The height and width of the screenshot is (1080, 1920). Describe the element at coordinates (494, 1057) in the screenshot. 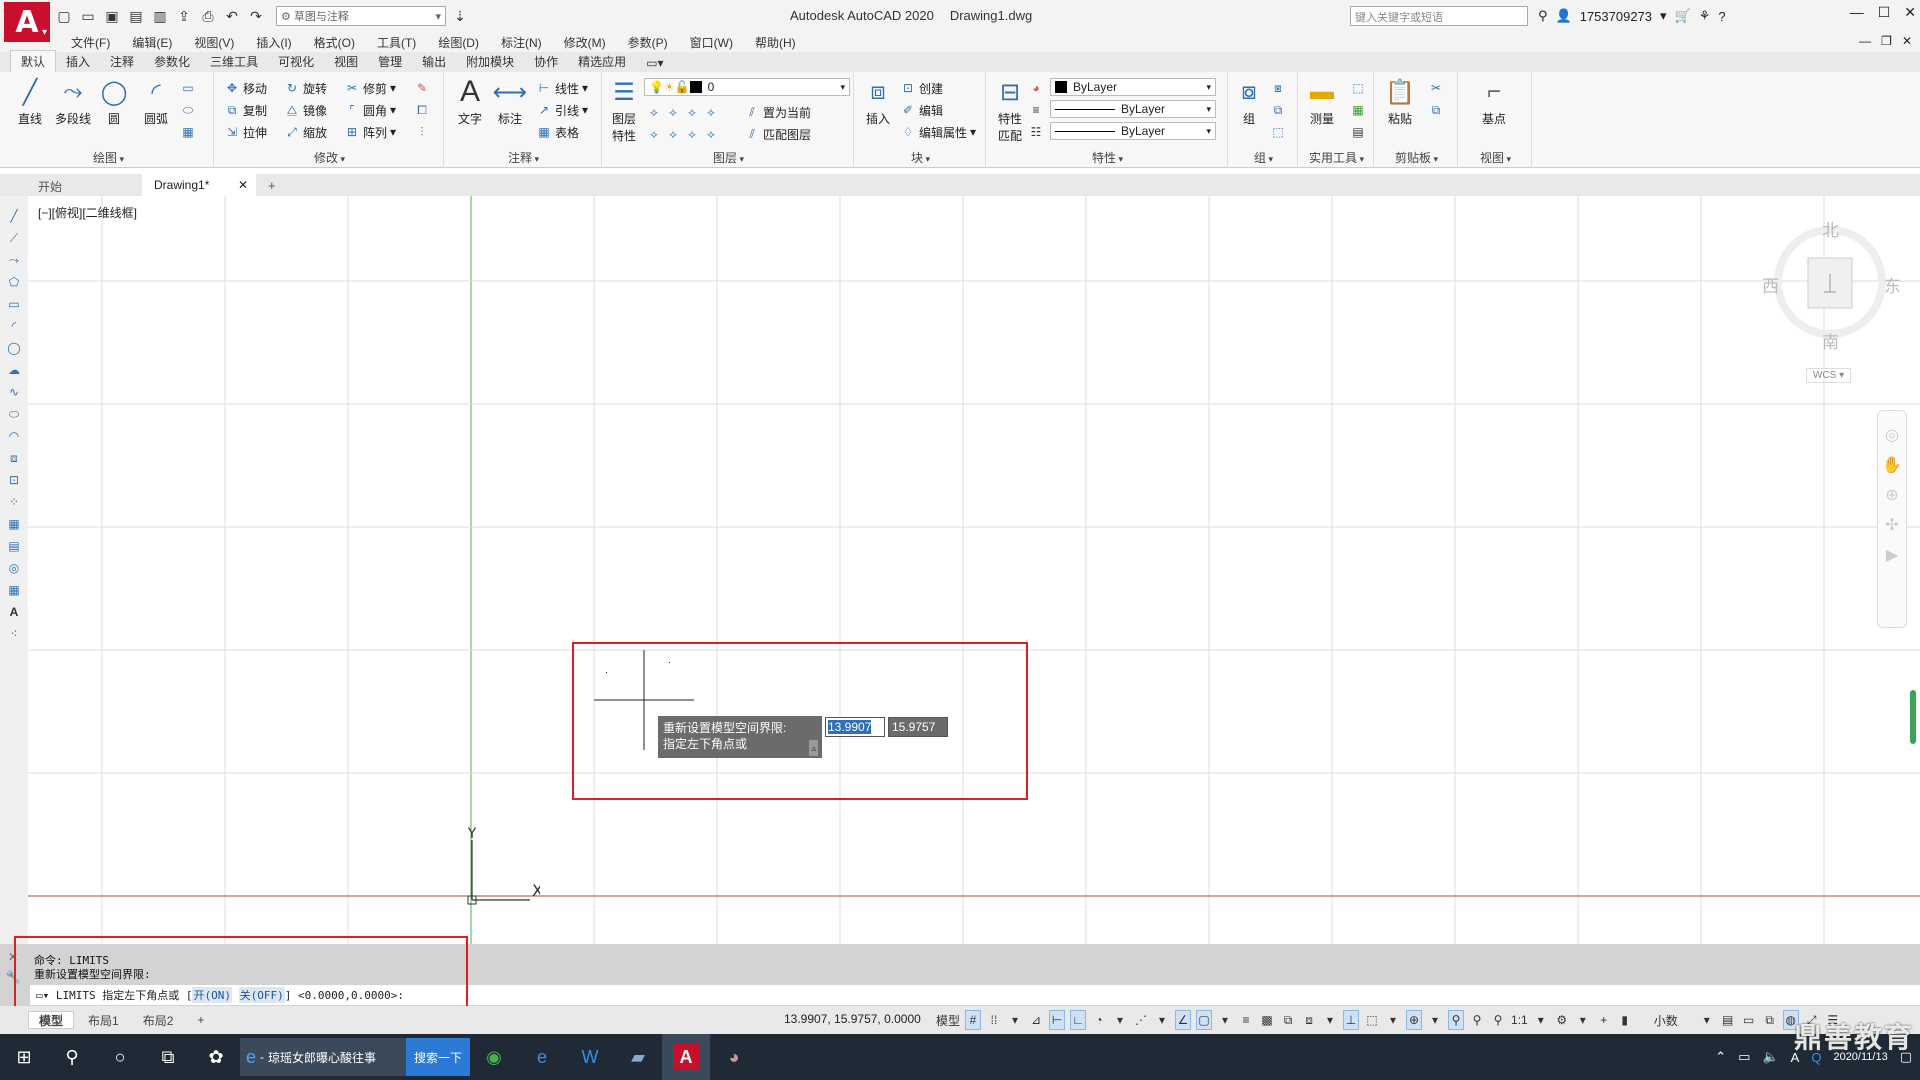

I see `browser-360-icon: ◉` at that location.